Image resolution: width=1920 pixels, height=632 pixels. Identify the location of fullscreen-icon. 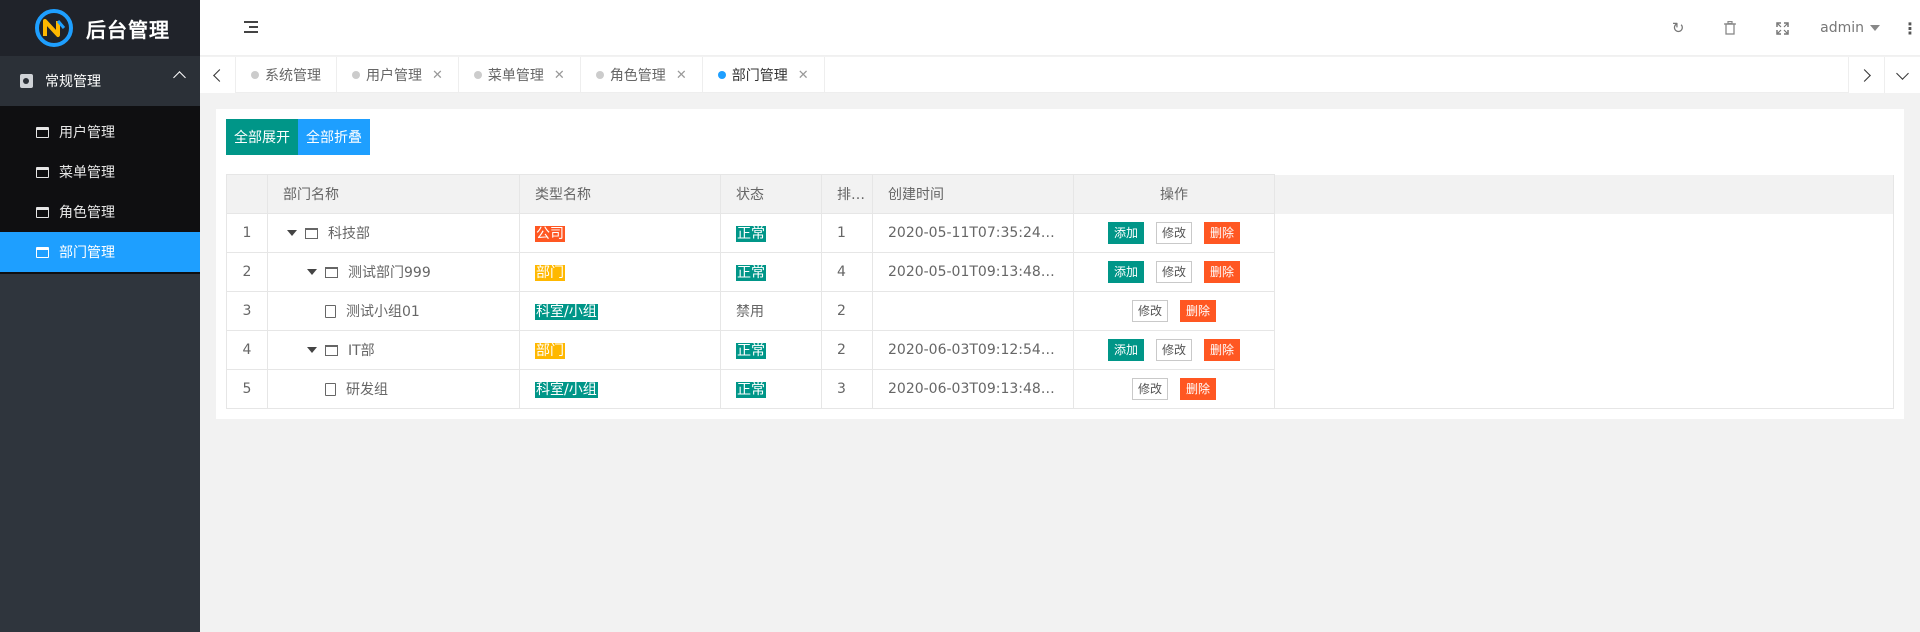
(1782, 28).